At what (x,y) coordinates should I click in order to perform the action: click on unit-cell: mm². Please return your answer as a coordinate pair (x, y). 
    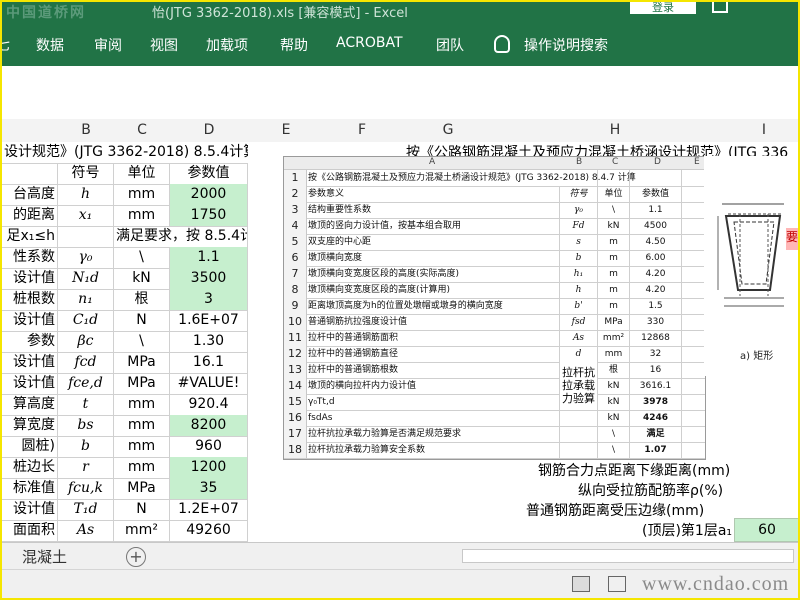
    Looking at the image, I should click on (142, 530).